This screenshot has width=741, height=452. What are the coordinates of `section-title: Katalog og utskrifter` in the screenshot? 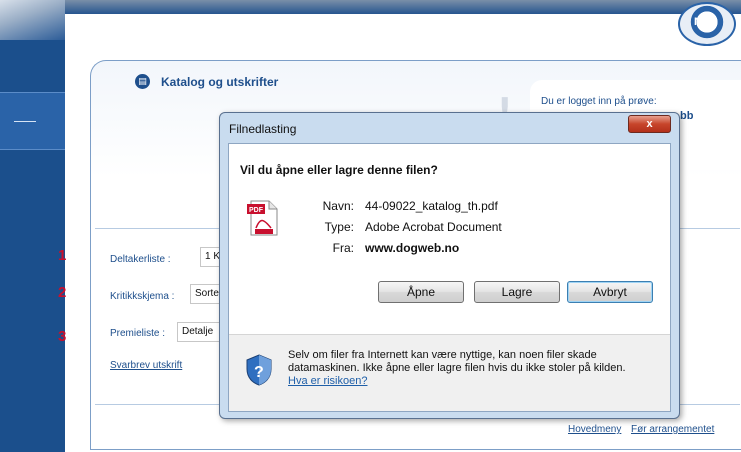 It's located at (220, 82).